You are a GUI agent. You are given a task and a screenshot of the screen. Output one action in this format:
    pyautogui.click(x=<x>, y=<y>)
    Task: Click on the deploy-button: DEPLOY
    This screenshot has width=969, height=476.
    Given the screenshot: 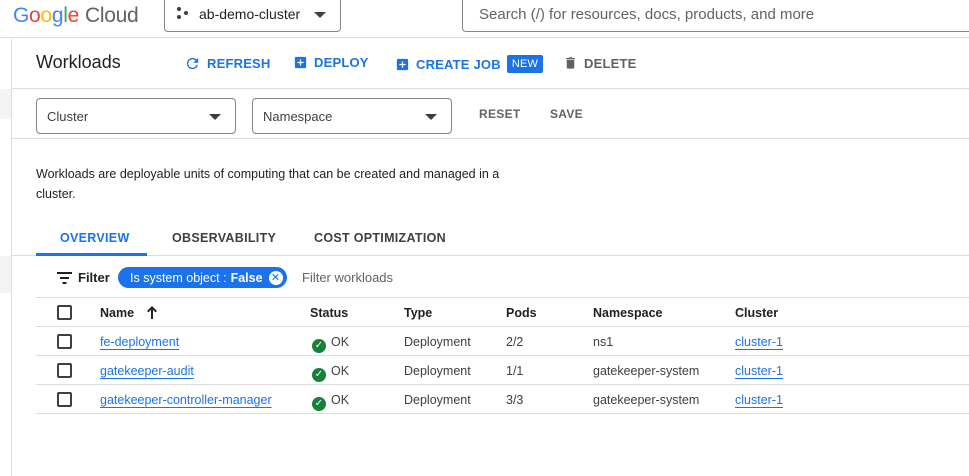 What is the action you would take?
    pyautogui.click(x=331, y=62)
    